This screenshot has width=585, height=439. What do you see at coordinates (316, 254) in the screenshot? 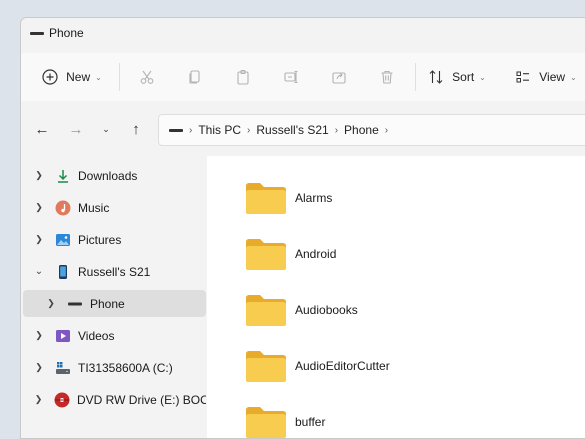
I see `folder-name: Android` at bounding box center [316, 254].